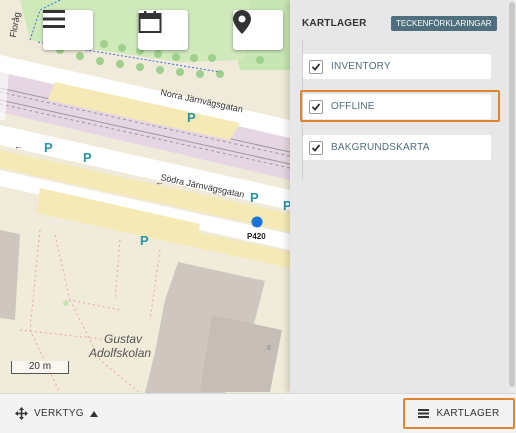 Image resolution: width=516 pixels, height=433 pixels. Describe the element at coordinates (123, 339) in the screenshot. I see `place-label-line1: Gustav` at that location.